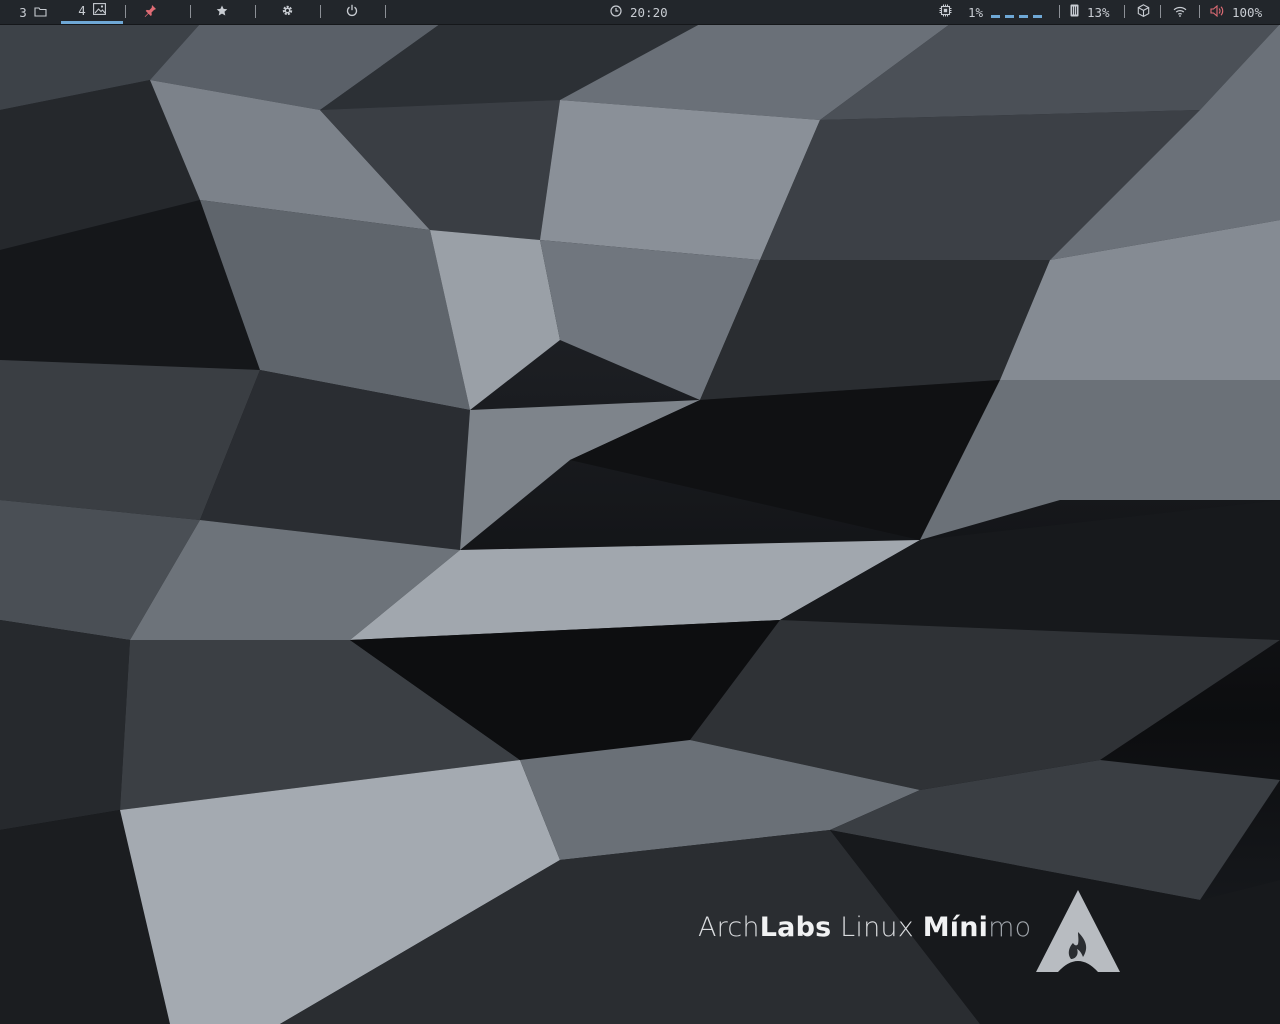 The width and height of the screenshot is (1280, 1024). I want to click on power-icon, so click(352, 12).